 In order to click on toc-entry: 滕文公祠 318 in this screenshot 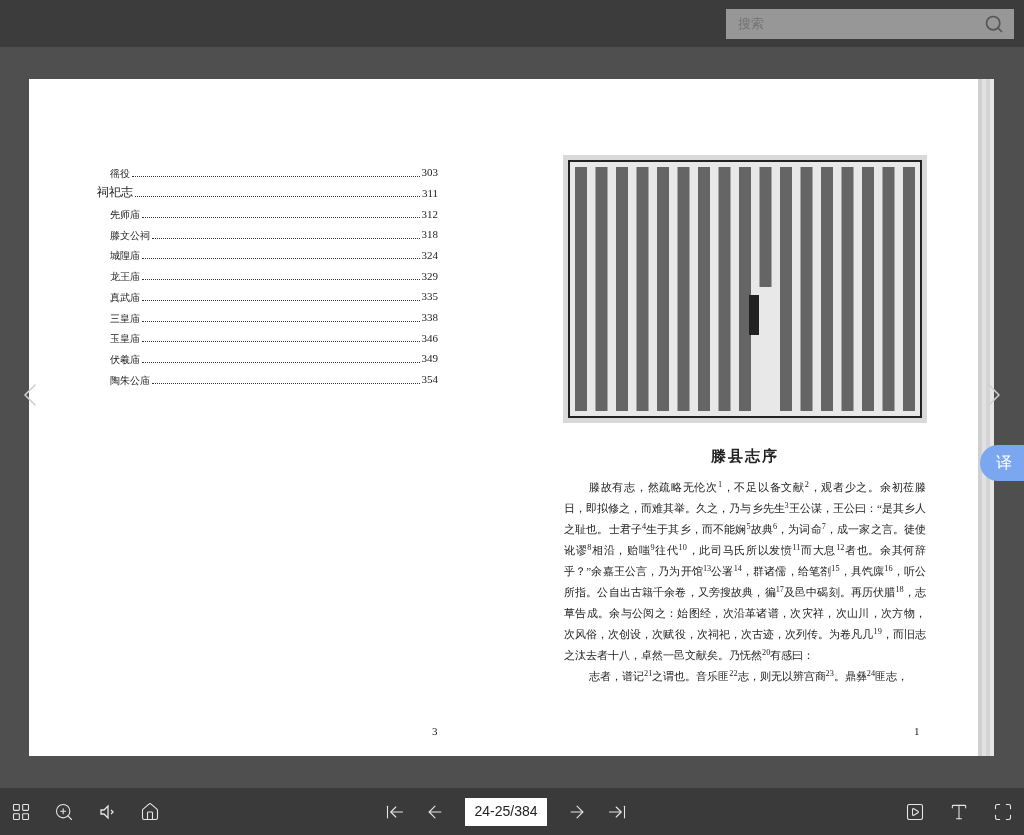, I will do `click(267, 232)`.